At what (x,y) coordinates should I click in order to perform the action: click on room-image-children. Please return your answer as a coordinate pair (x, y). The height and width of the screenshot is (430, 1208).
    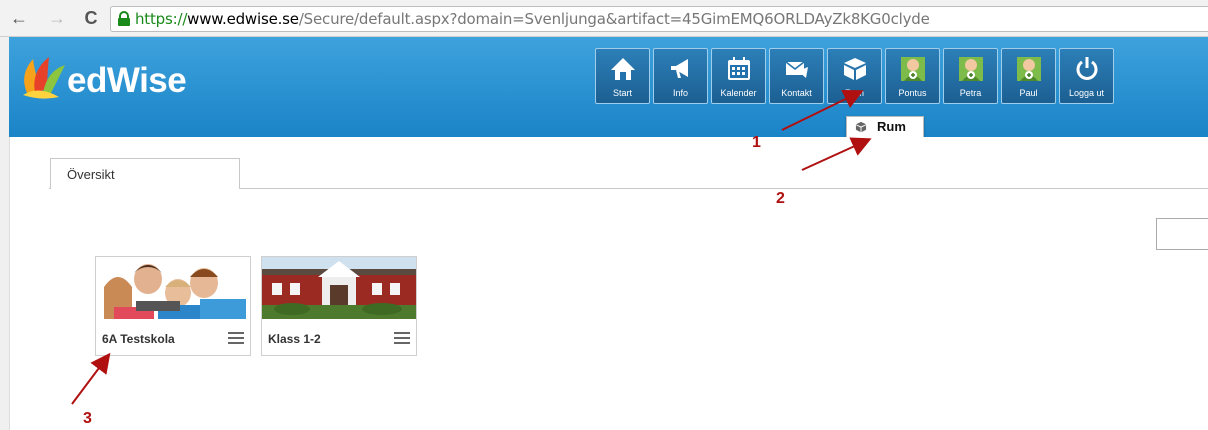
    Looking at the image, I should click on (173, 288).